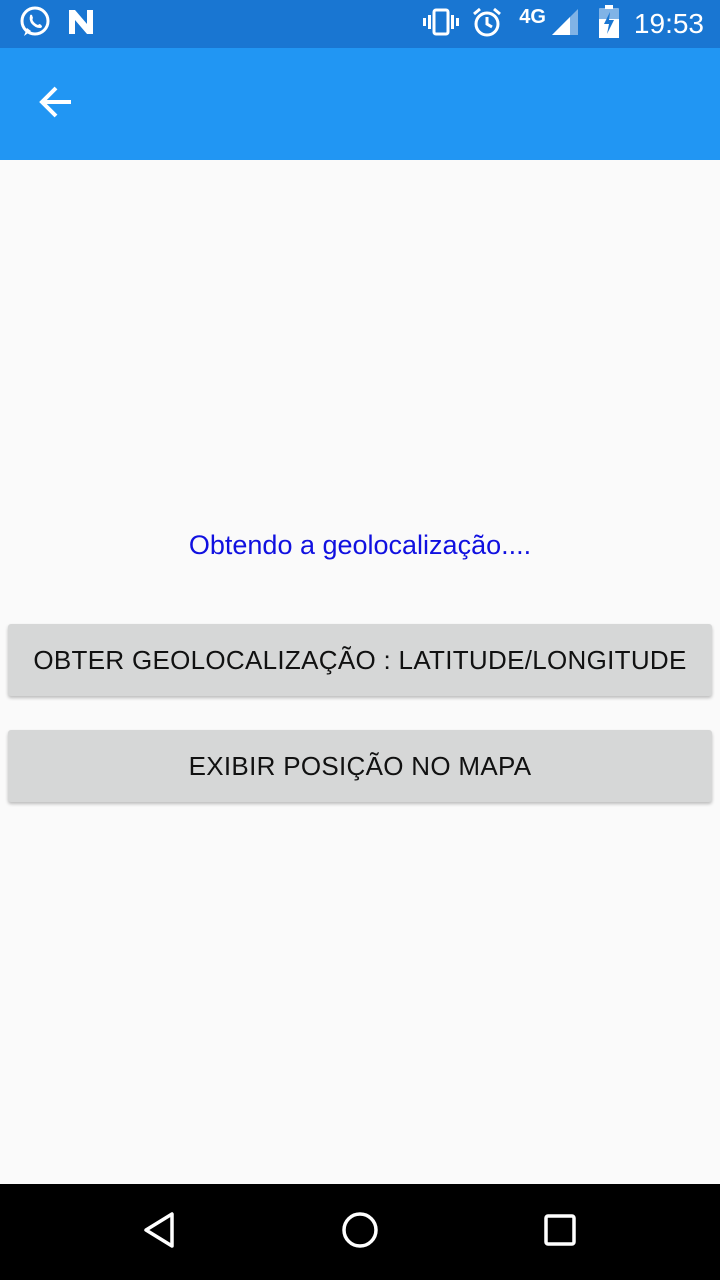 Image resolution: width=720 pixels, height=1280 pixels. Describe the element at coordinates (35, 24) in the screenshot. I see `whatsapp-icon` at that location.